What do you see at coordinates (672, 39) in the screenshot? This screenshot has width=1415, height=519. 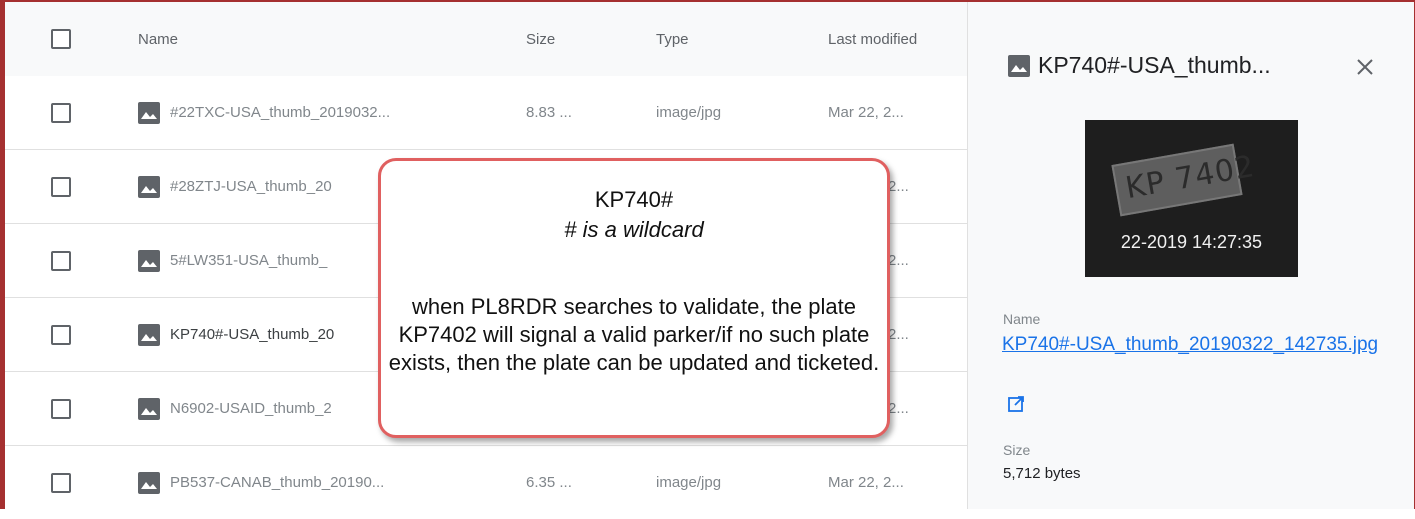 I see `header-type: Type` at bounding box center [672, 39].